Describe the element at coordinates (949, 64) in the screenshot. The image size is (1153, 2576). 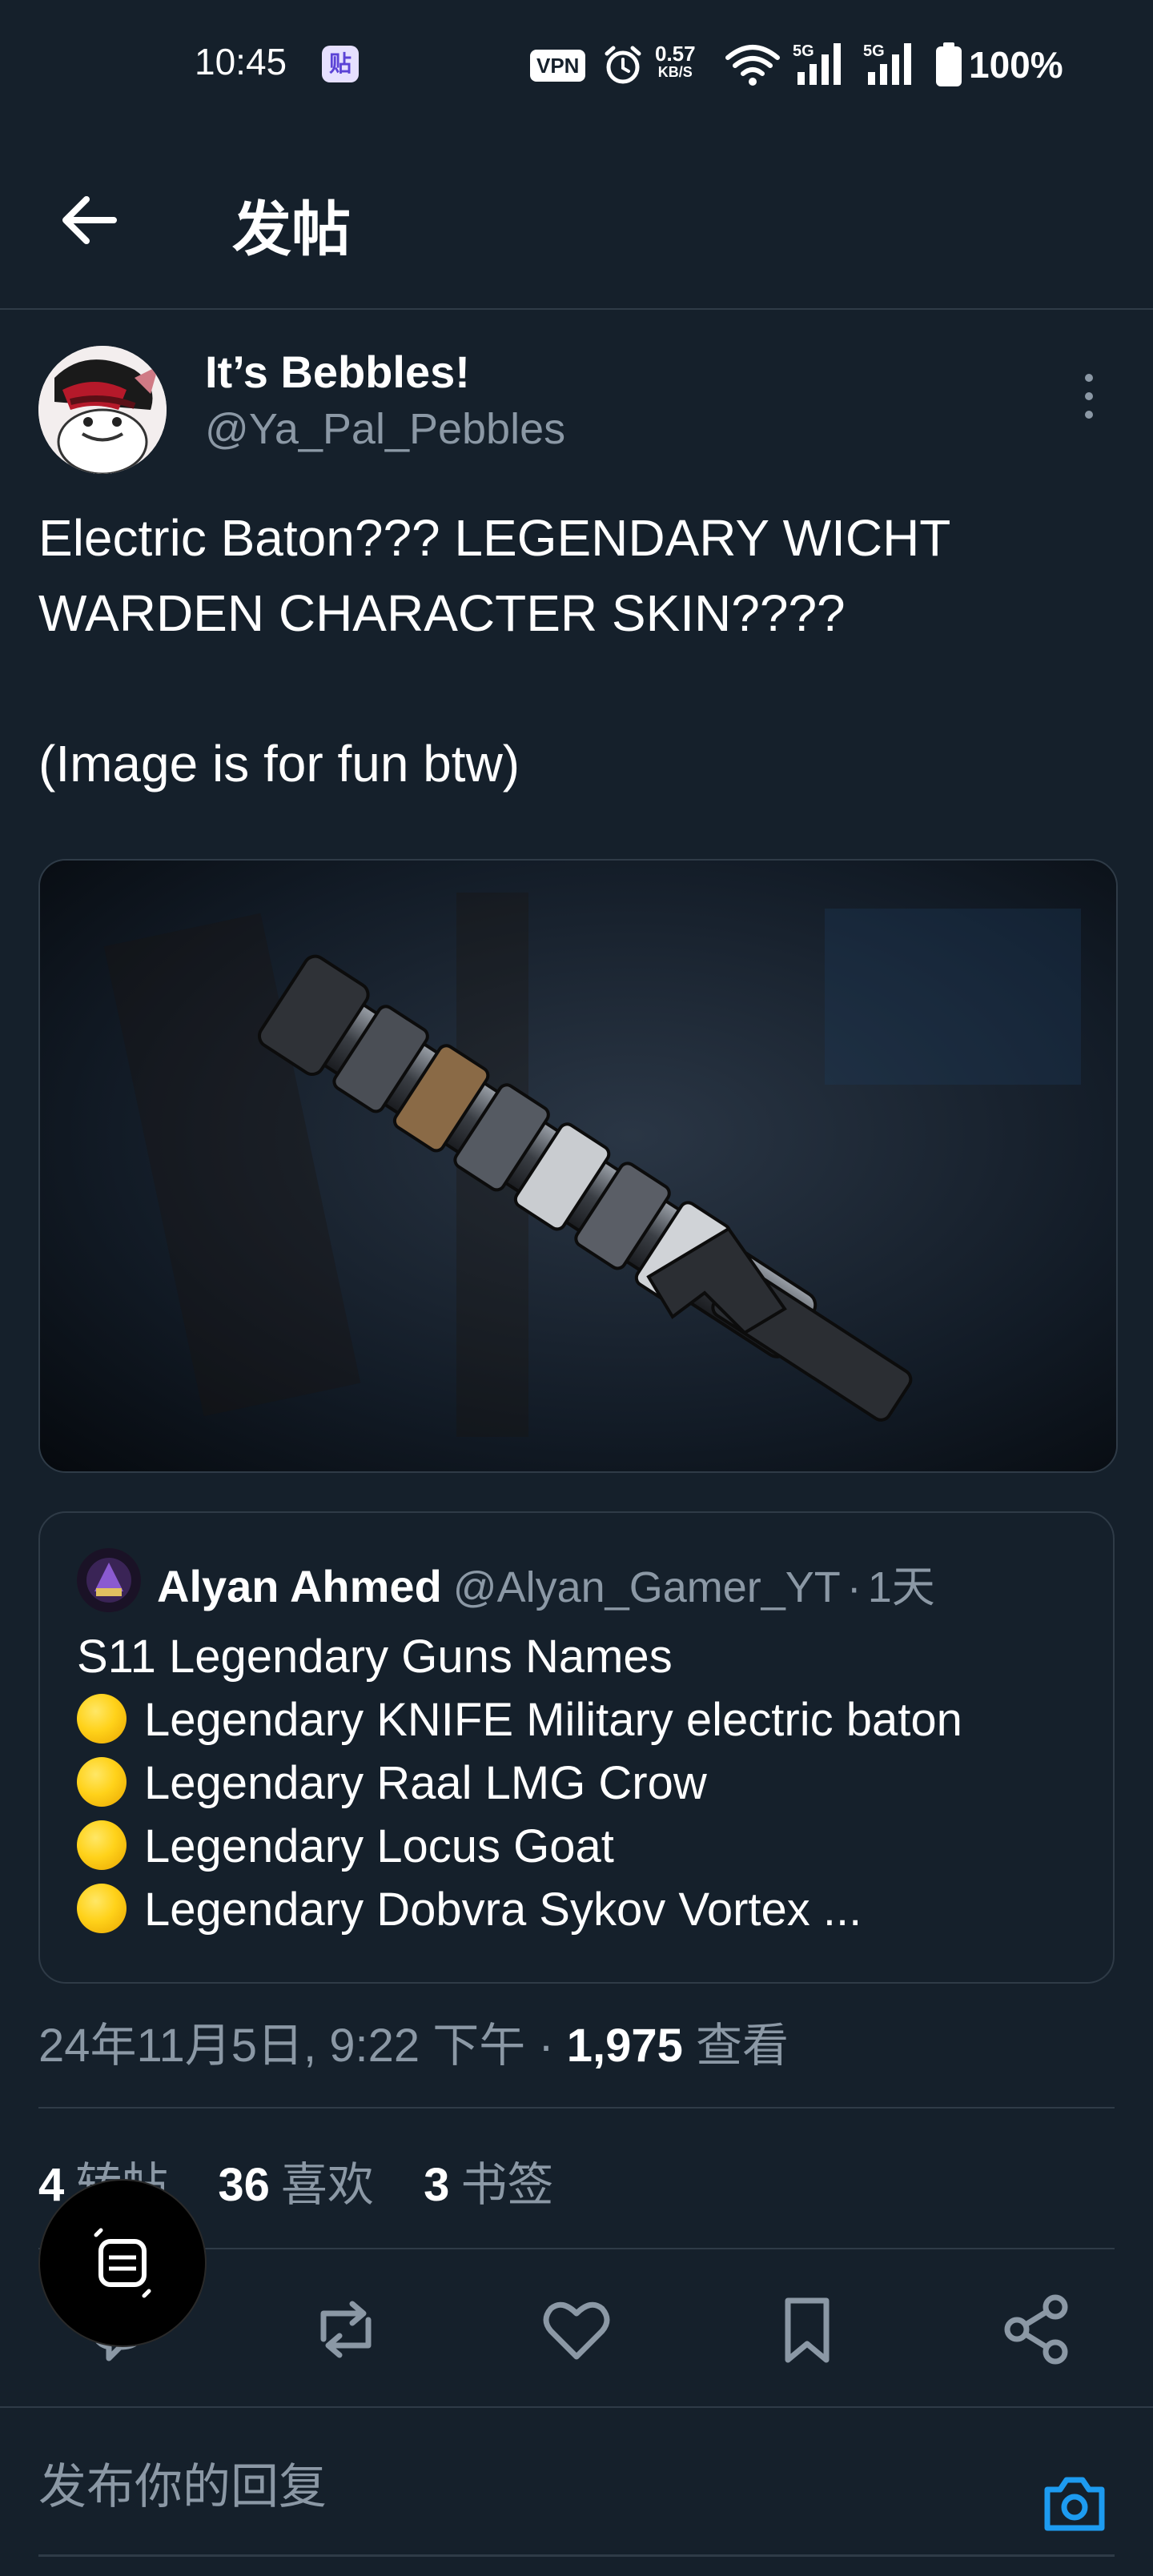
I see `battery-icon` at that location.